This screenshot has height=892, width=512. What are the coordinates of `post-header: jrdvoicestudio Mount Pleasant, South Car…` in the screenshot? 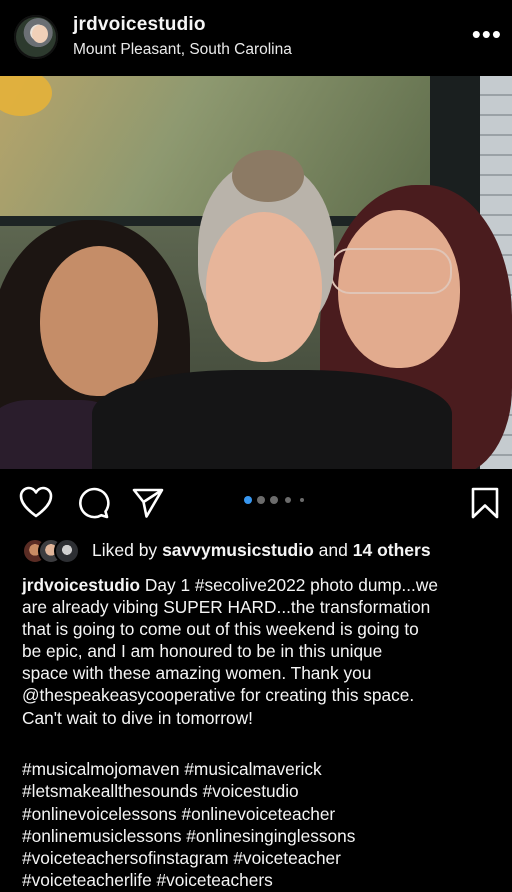 It's located at (256, 38).